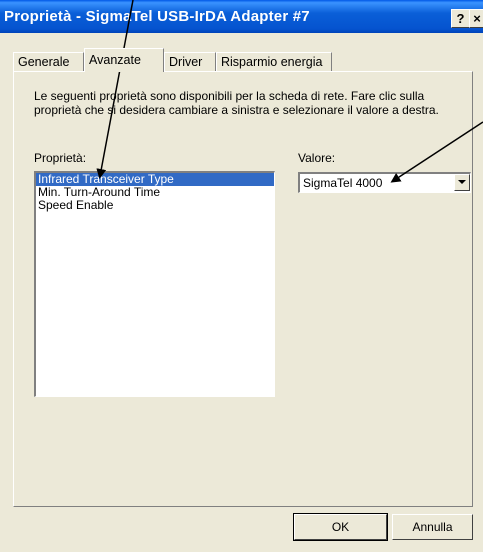 The width and height of the screenshot is (483, 552). What do you see at coordinates (155, 205) in the screenshot?
I see `list-item-speed-enable: Speed Enable` at bounding box center [155, 205].